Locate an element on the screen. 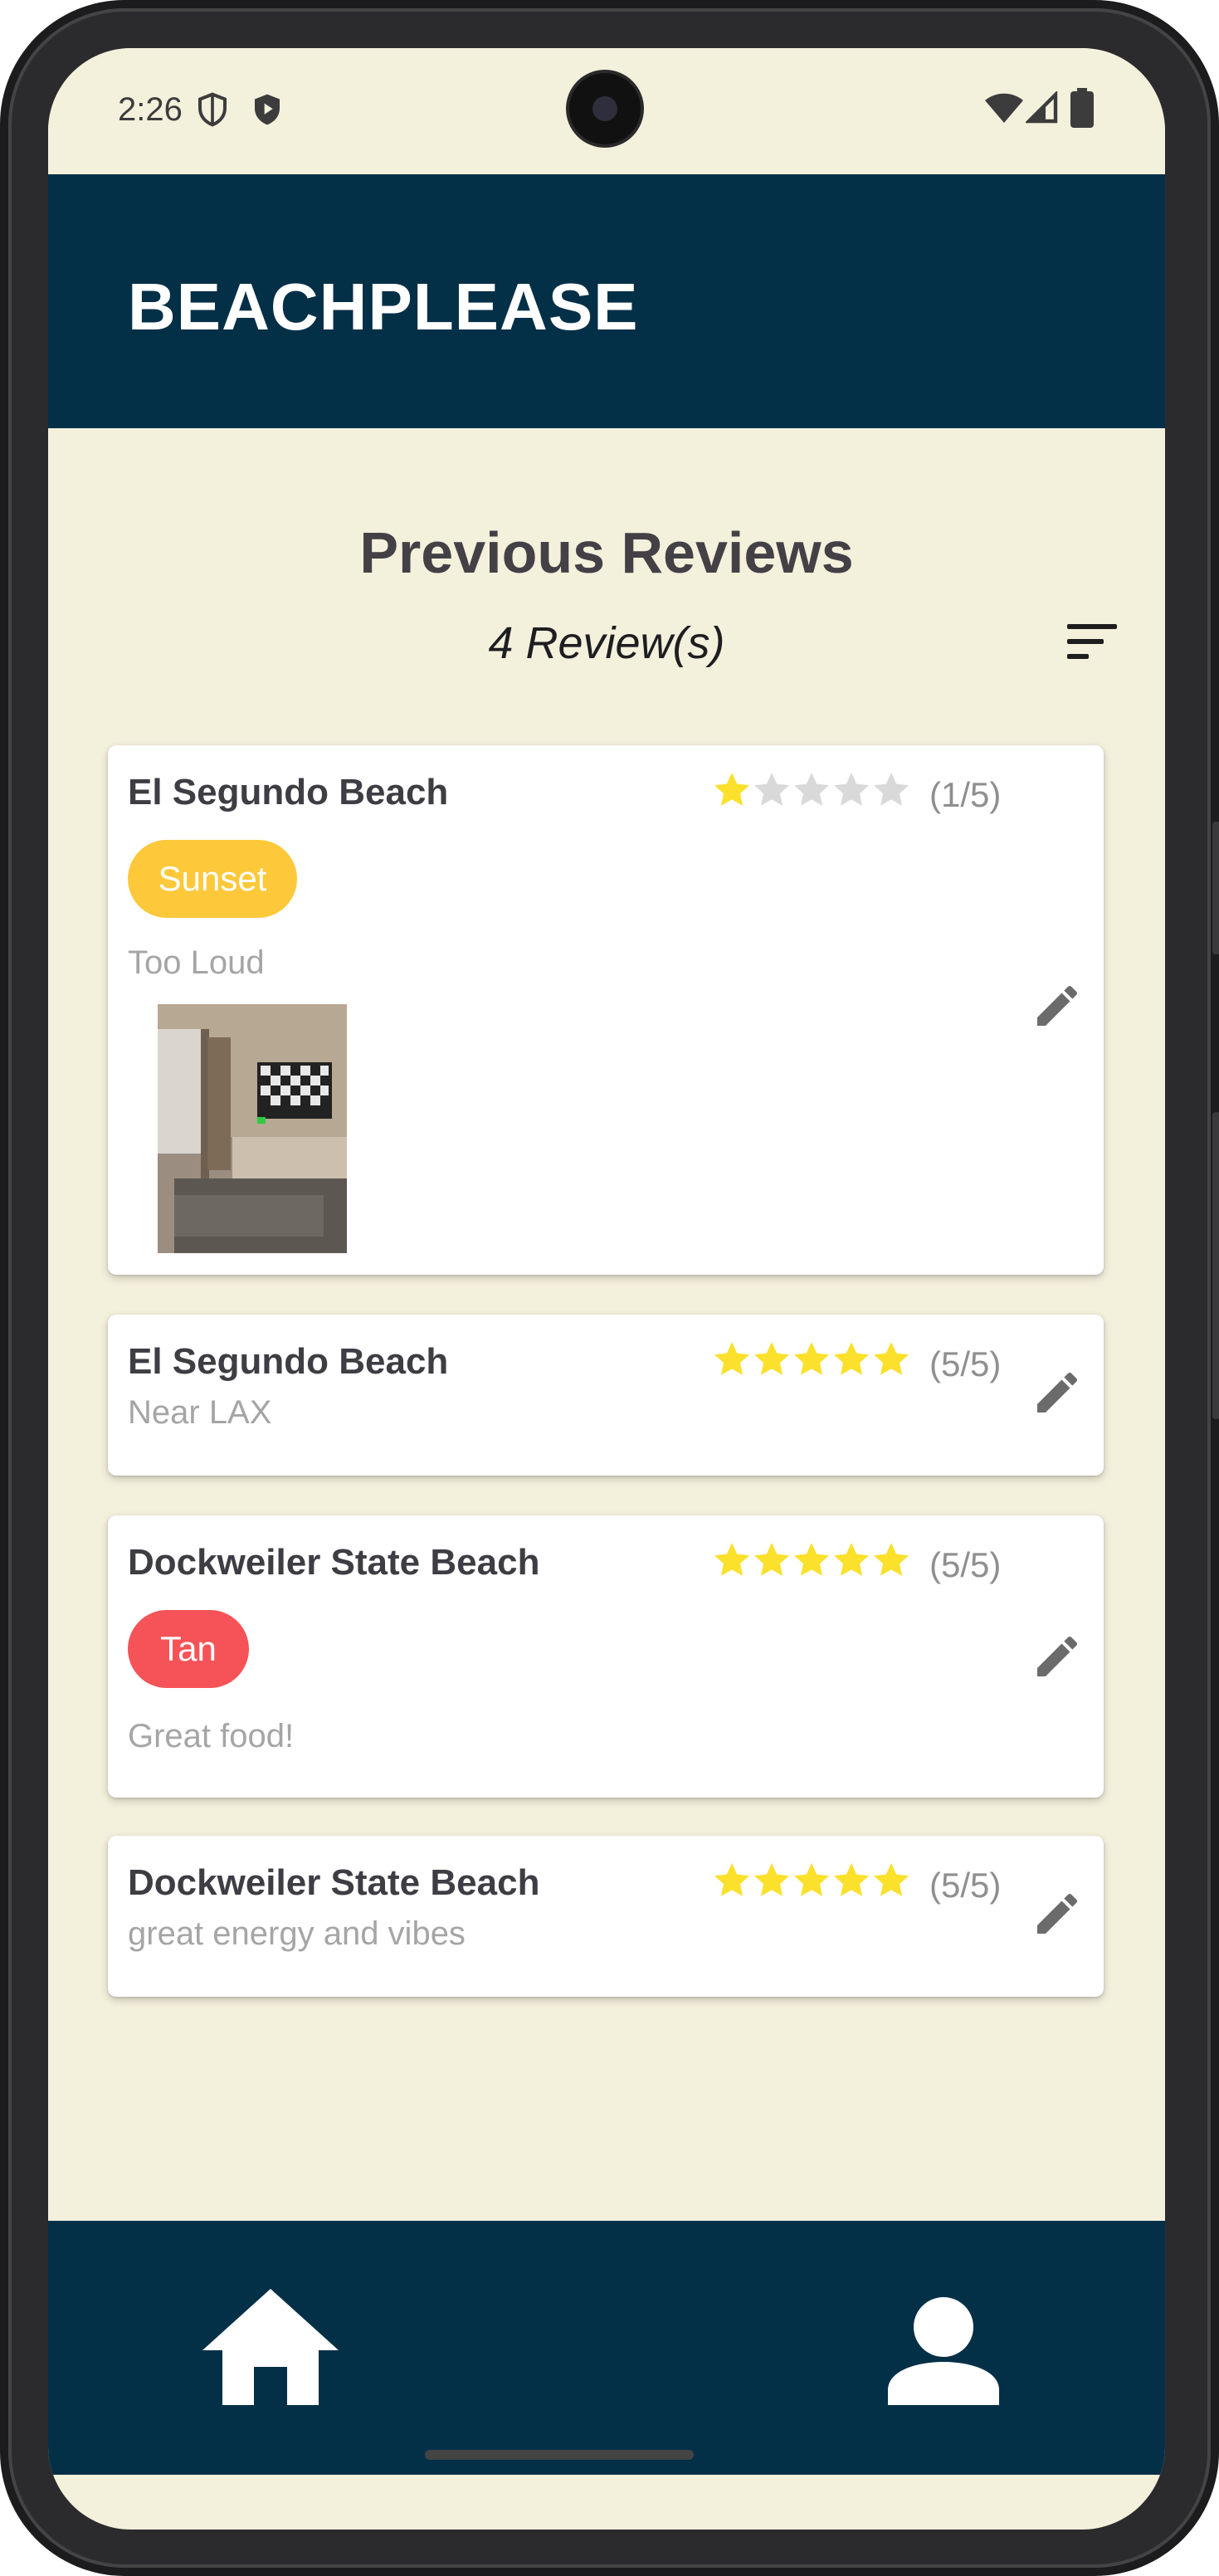 This screenshot has width=1219, height=2576. app-bar: BEACHPLEASE is located at coordinates (607, 301).